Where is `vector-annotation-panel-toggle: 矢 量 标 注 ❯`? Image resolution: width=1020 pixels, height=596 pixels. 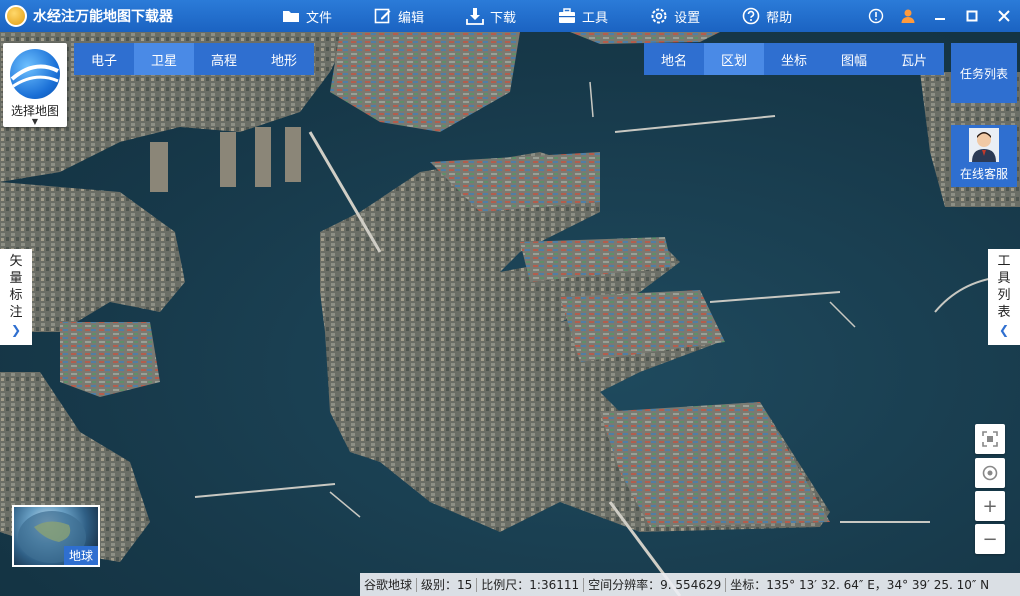 vector-annotation-panel-toggle: 矢 量 标 注 ❯ is located at coordinates (16, 297).